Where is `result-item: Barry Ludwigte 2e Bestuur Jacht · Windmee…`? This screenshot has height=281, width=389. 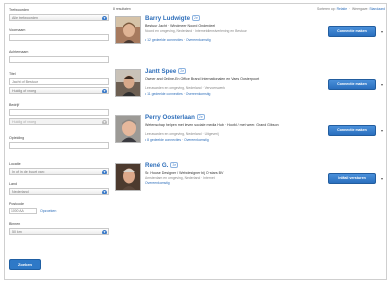 result-item: Barry Ludwigte 2e Bestuur Jacht · Windmee… is located at coordinates (249, 40).